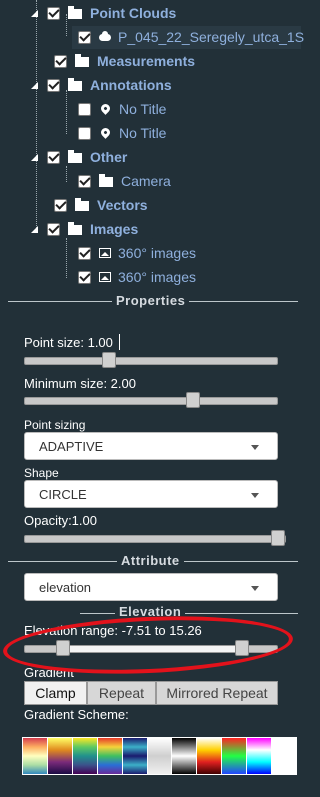  What do you see at coordinates (122, 205) in the screenshot?
I see `tree-item-label: Vectors` at bounding box center [122, 205].